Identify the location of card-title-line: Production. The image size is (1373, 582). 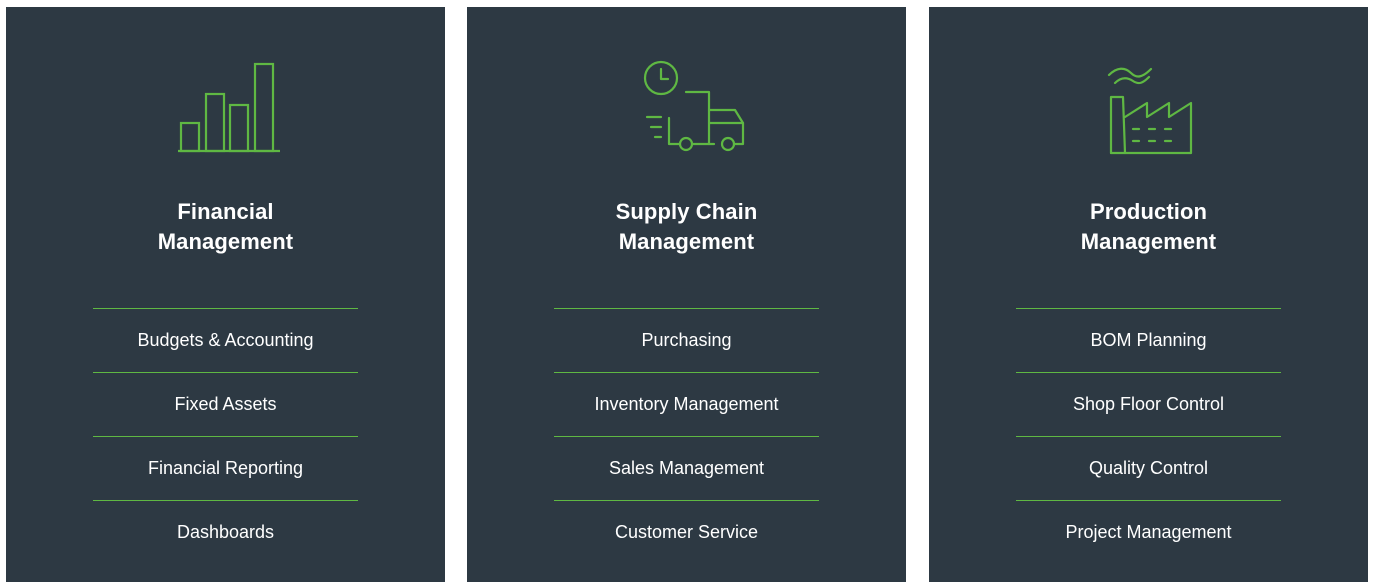
(1148, 211).